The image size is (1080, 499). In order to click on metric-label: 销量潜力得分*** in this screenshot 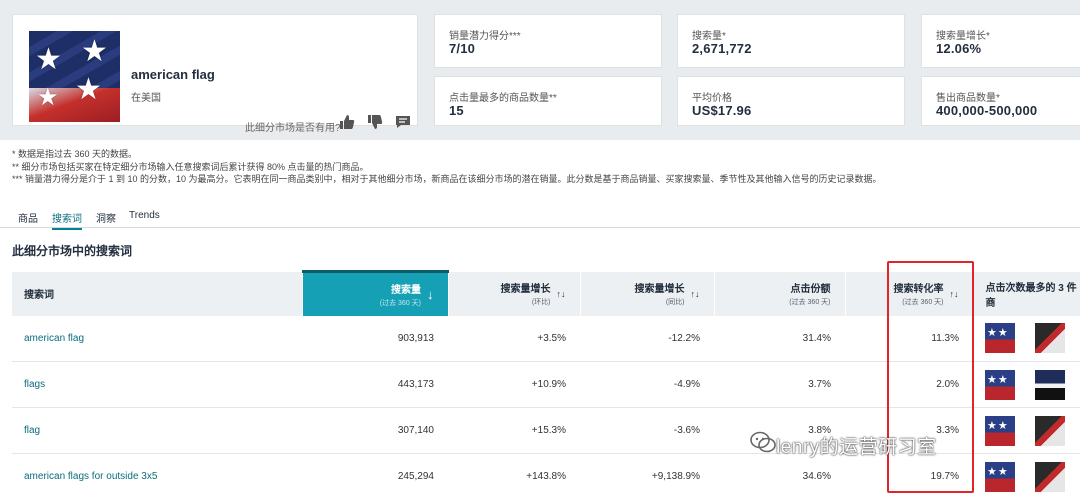, I will do `click(485, 36)`.